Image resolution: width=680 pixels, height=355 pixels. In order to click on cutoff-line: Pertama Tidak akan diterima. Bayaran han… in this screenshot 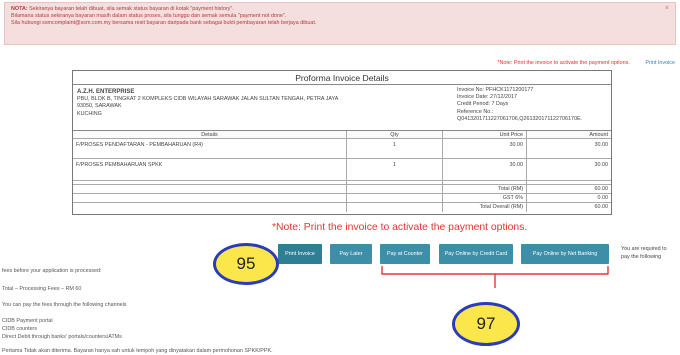, I will do `click(137, 351)`.